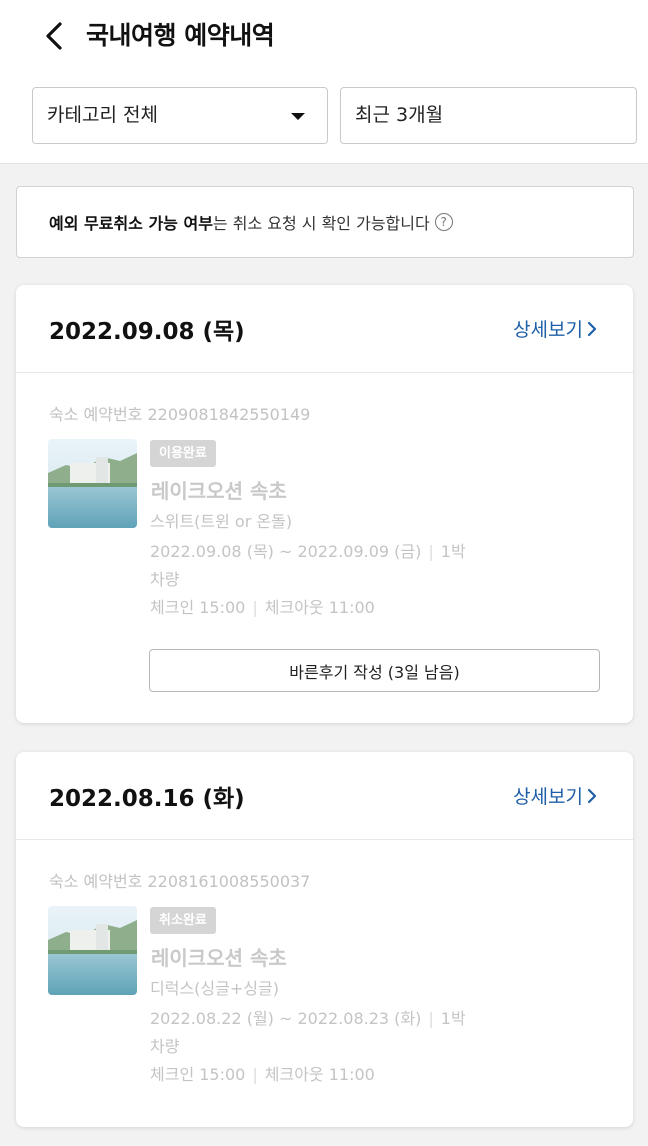 Image resolution: width=648 pixels, height=1146 pixels. I want to click on reservation-number: 숙소 예약번호 2209081842550149, so click(180, 414).